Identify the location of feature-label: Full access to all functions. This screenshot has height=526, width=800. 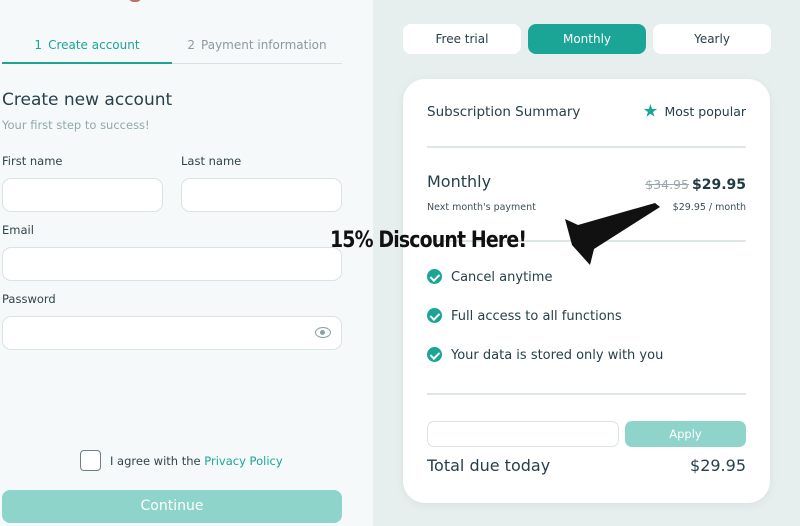
(536, 316).